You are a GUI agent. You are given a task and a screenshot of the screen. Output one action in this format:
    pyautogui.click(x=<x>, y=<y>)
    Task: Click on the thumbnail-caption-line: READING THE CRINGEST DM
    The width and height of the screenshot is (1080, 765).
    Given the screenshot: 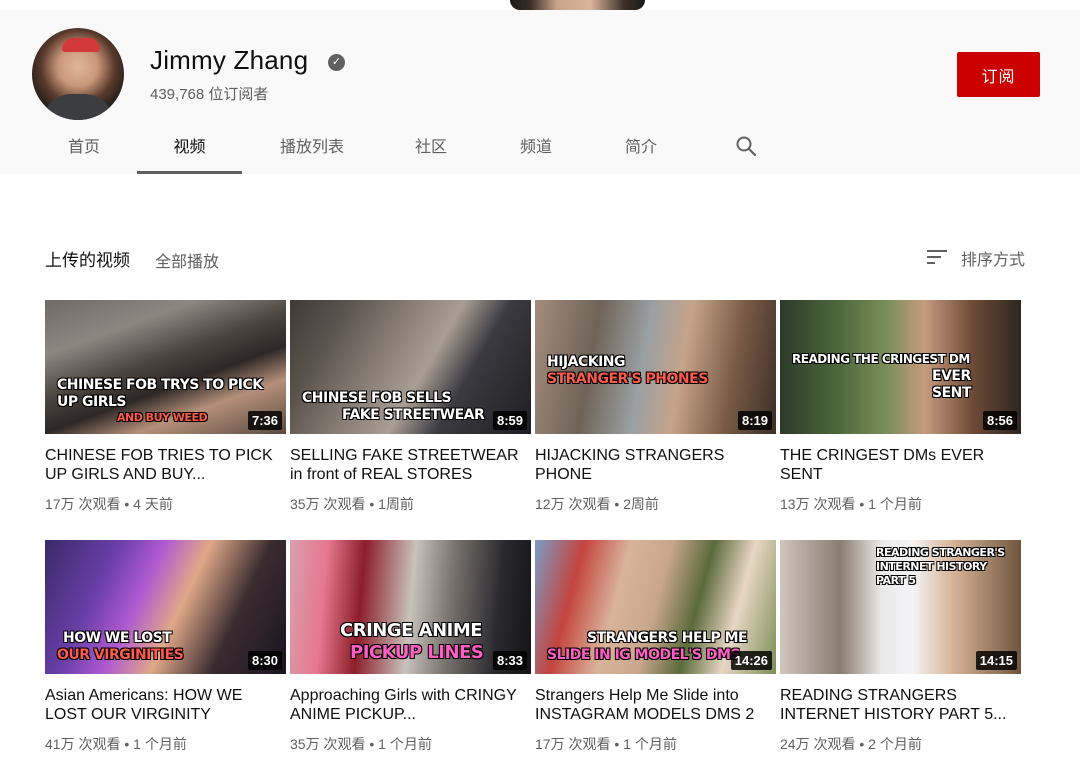 What is the action you would take?
    pyautogui.click(x=881, y=359)
    